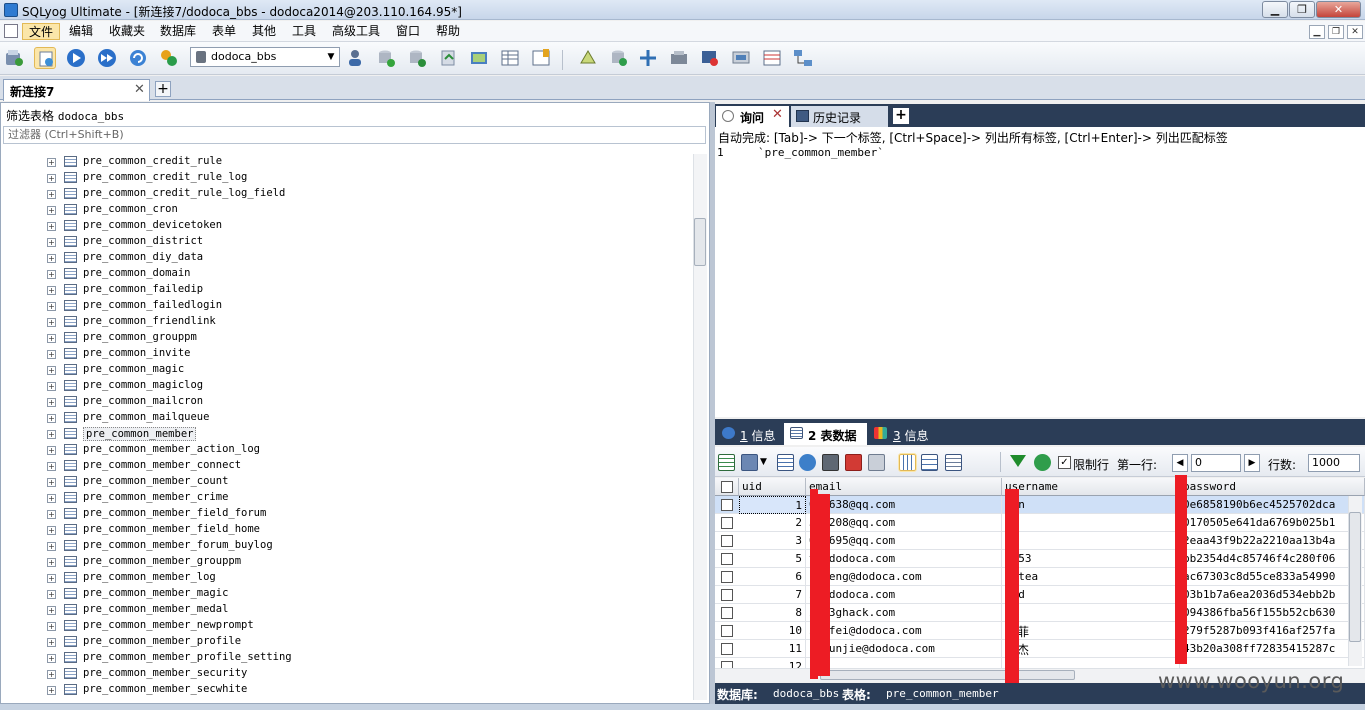 This screenshot has height=710, width=1365. Describe the element at coordinates (904, 613) in the screenshot. I see `cell-email: in@3ghack.com` at that location.